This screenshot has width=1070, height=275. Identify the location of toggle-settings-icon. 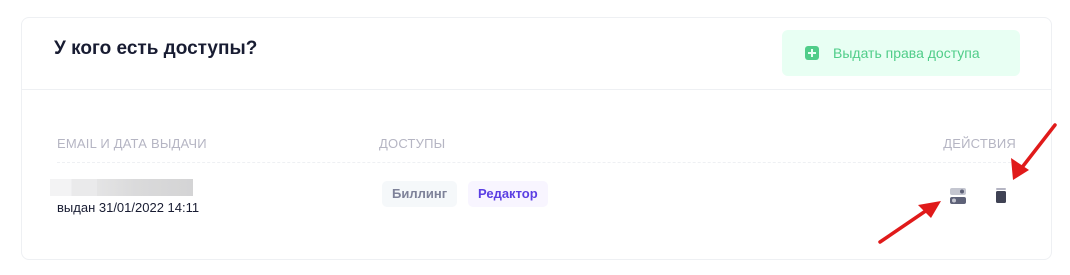
(958, 196).